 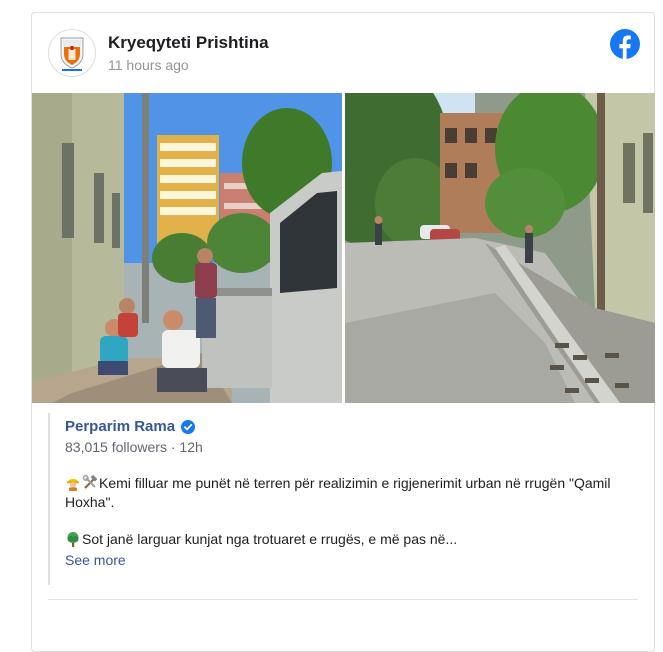 What do you see at coordinates (116, 447) in the screenshot?
I see `follower-count: 83,015 followers` at bounding box center [116, 447].